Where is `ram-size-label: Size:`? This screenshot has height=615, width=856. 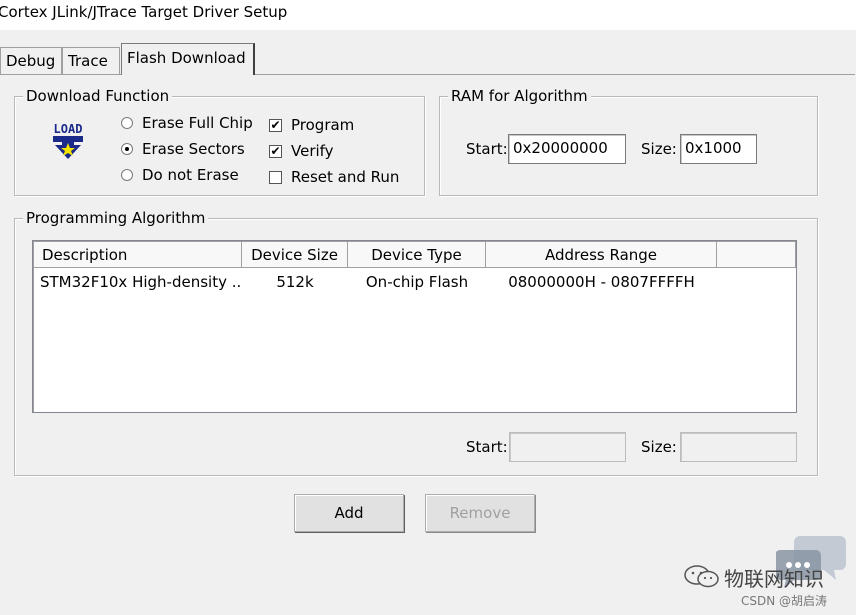 ram-size-label: Size: is located at coordinates (659, 149).